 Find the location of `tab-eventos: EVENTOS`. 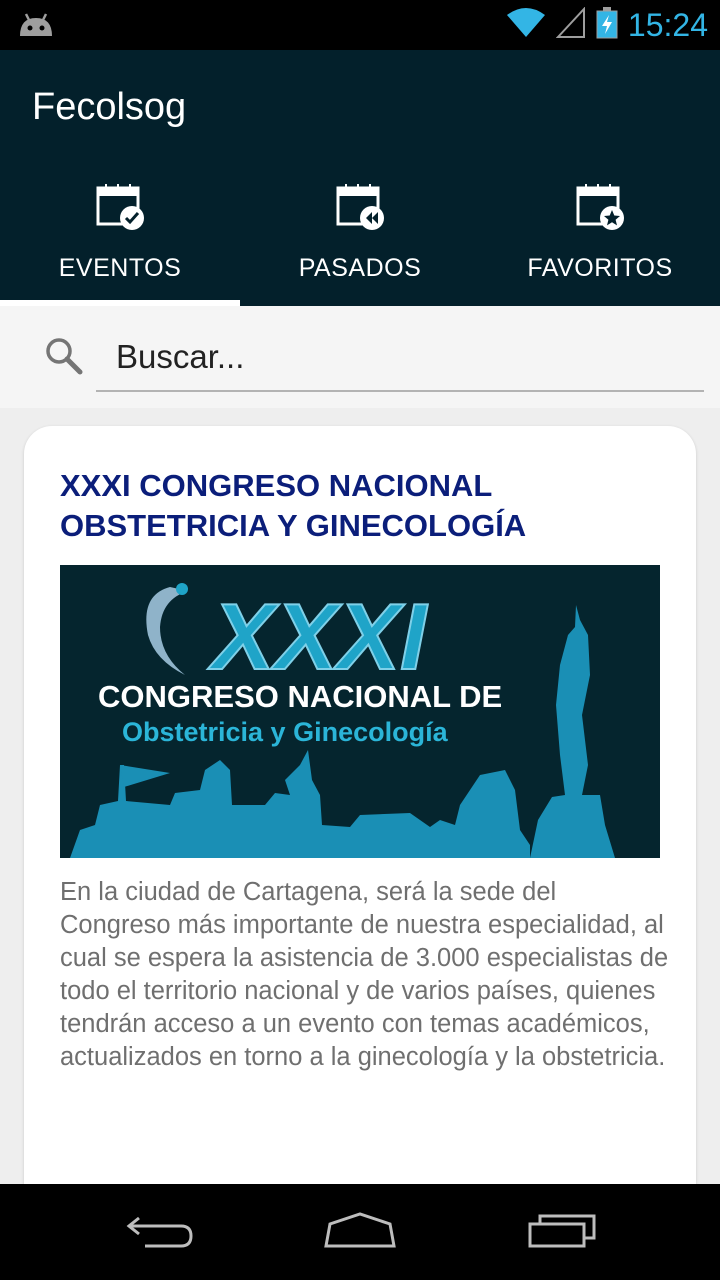

tab-eventos: EVENTOS is located at coordinates (120, 242).